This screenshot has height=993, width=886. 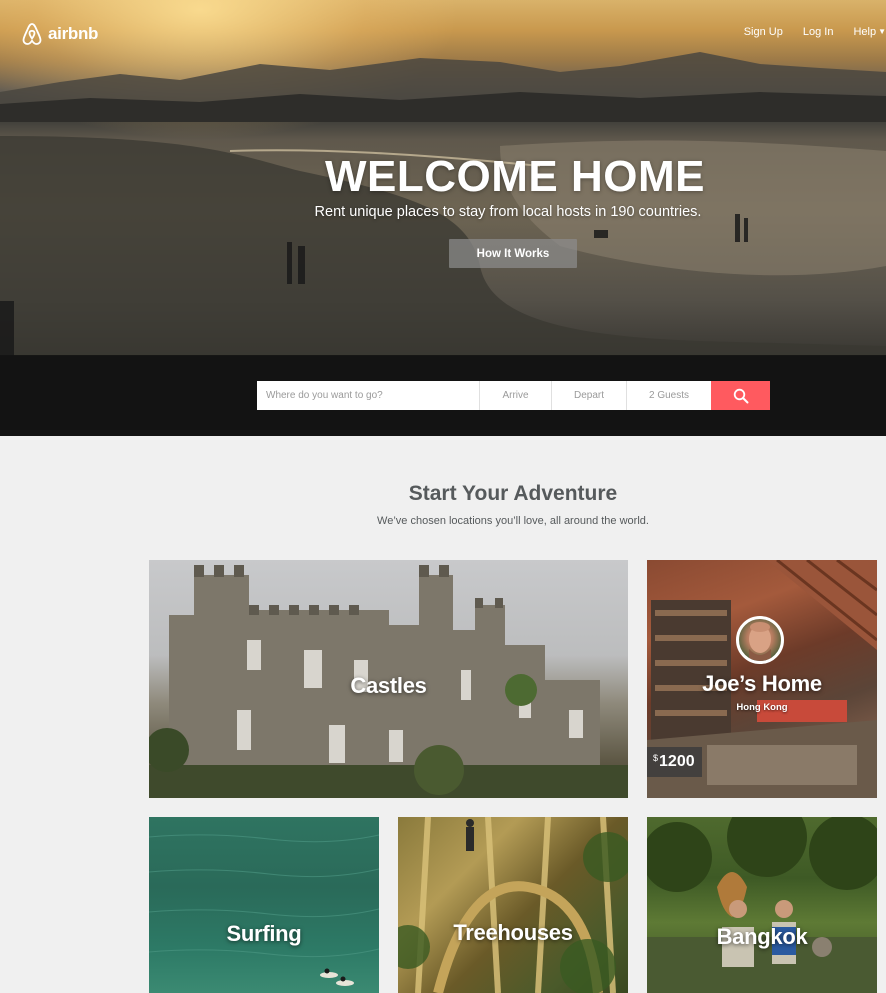 I want to click on depart-date-field: Depart, so click(x=589, y=395).